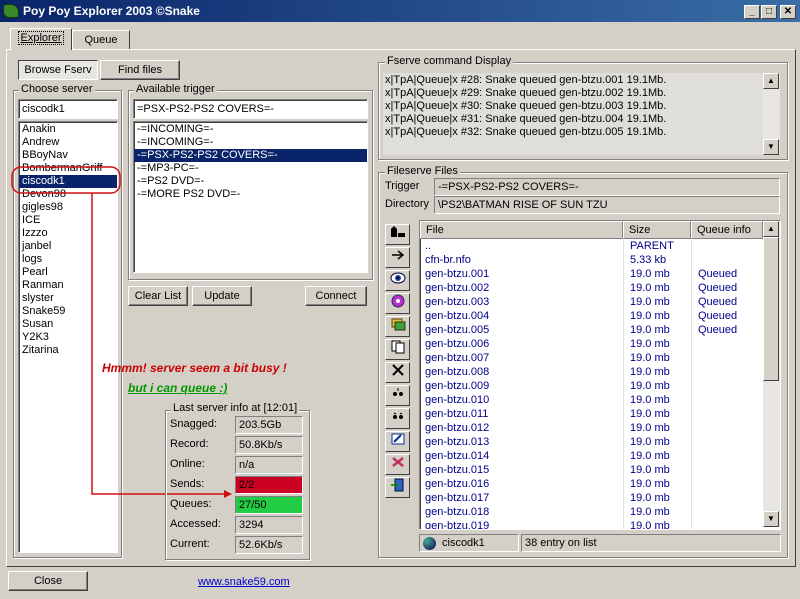 Image resolution: width=800 pixels, height=599 pixels. What do you see at coordinates (397, 234) in the screenshot?
I see `parent-folder-icon` at bounding box center [397, 234].